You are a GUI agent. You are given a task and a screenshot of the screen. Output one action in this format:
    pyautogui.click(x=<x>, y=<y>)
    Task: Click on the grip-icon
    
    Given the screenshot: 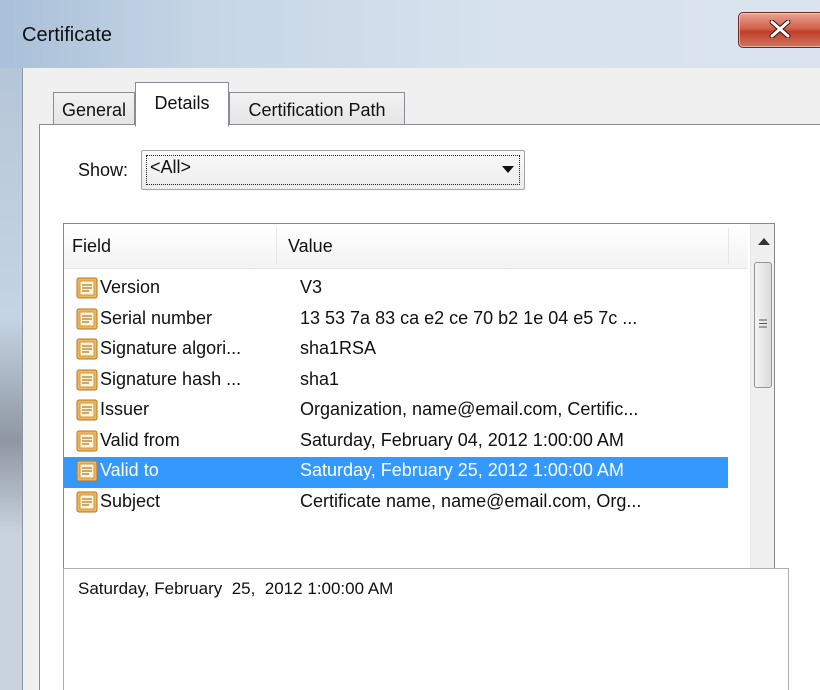 What is the action you would take?
    pyautogui.click(x=763, y=323)
    